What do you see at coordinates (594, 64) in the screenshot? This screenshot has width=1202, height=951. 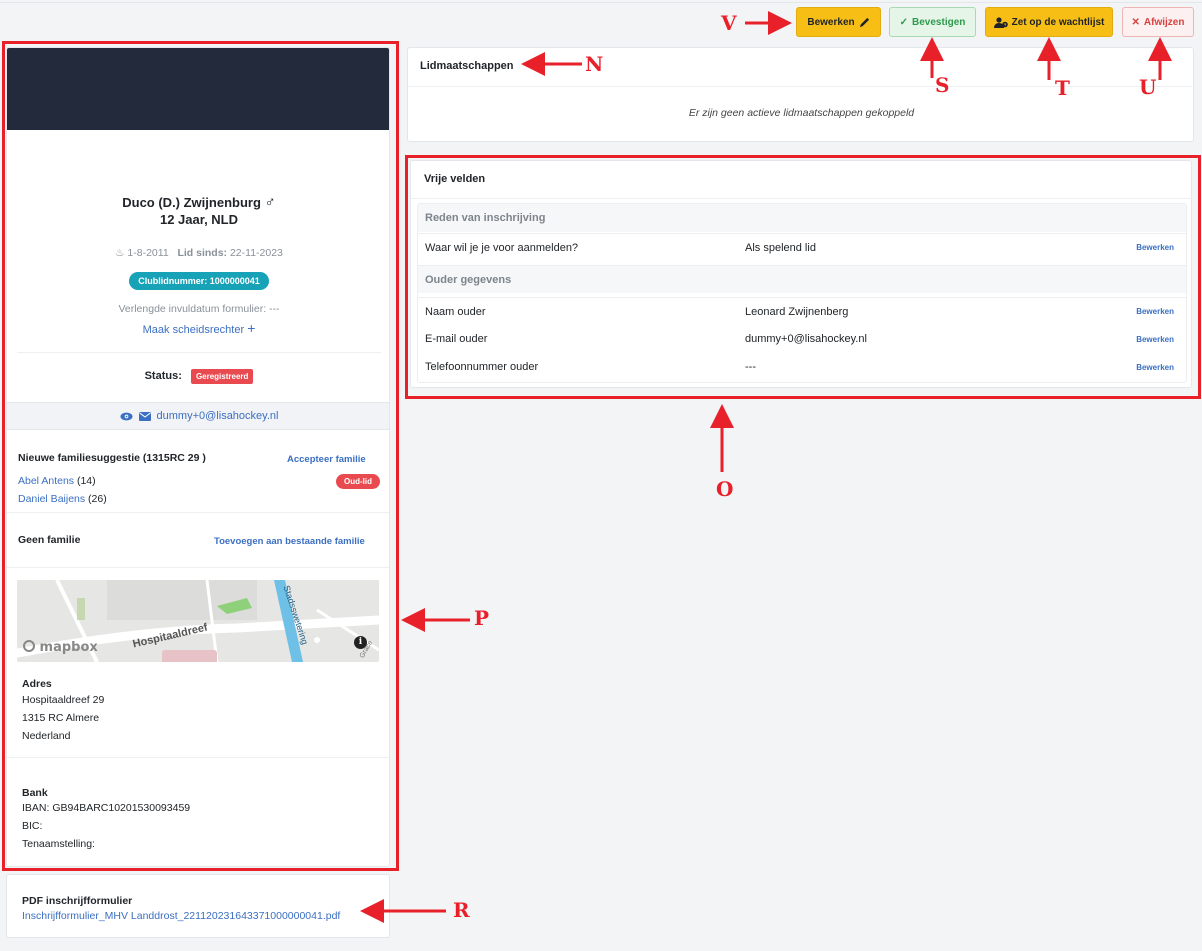 I see `annotation-label-n: N` at bounding box center [594, 64].